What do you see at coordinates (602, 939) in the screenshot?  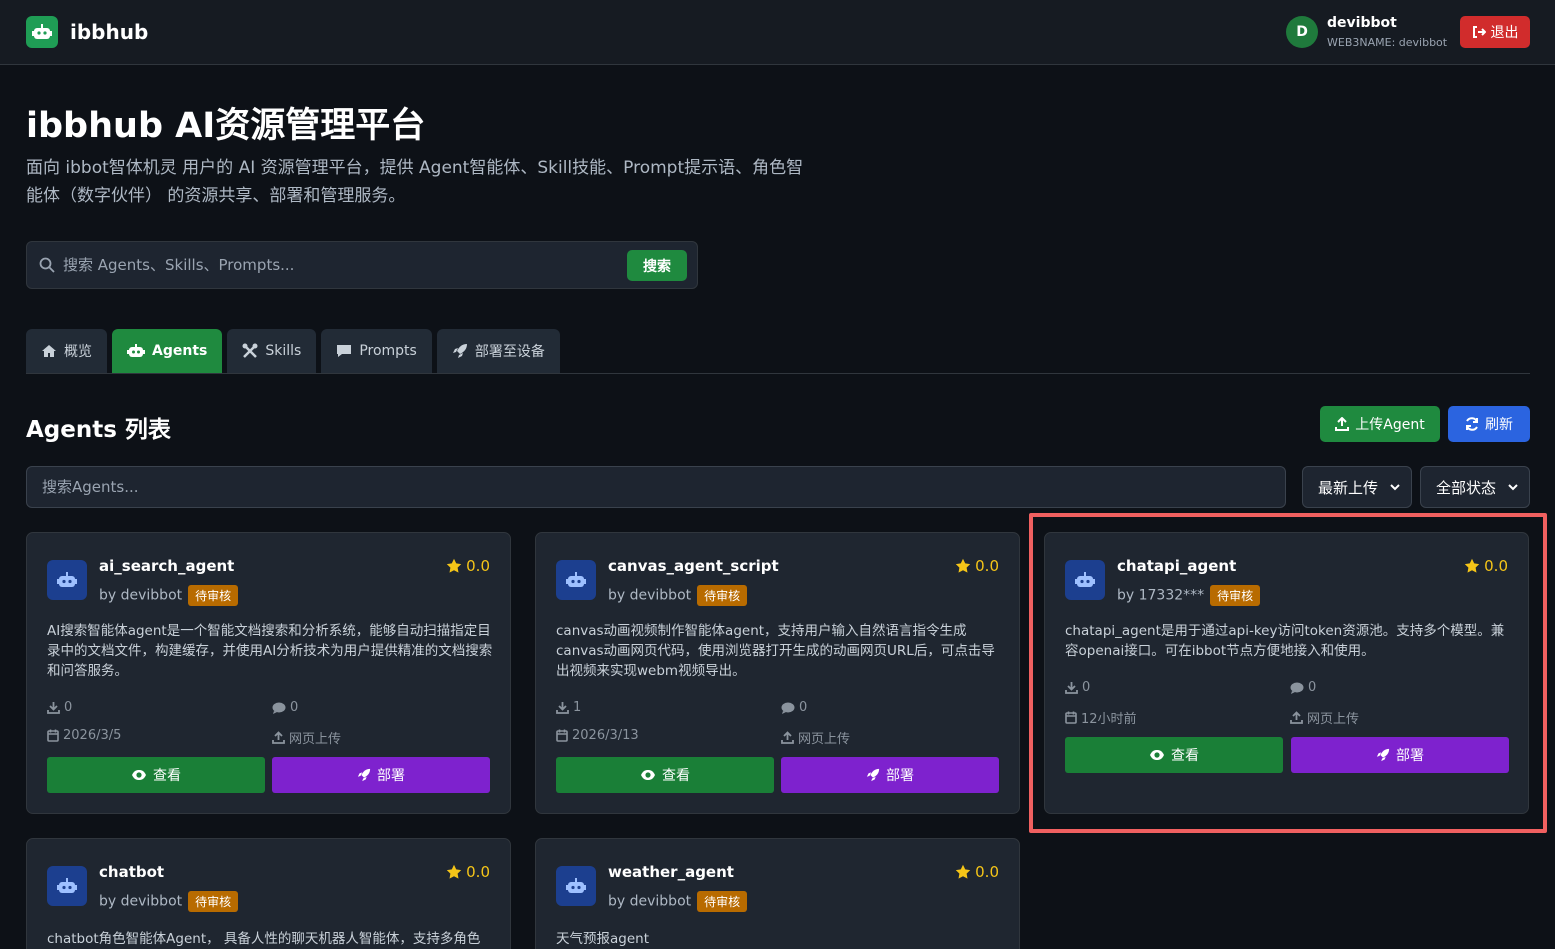 I see `agent-description: 天气预报agent` at bounding box center [602, 939].